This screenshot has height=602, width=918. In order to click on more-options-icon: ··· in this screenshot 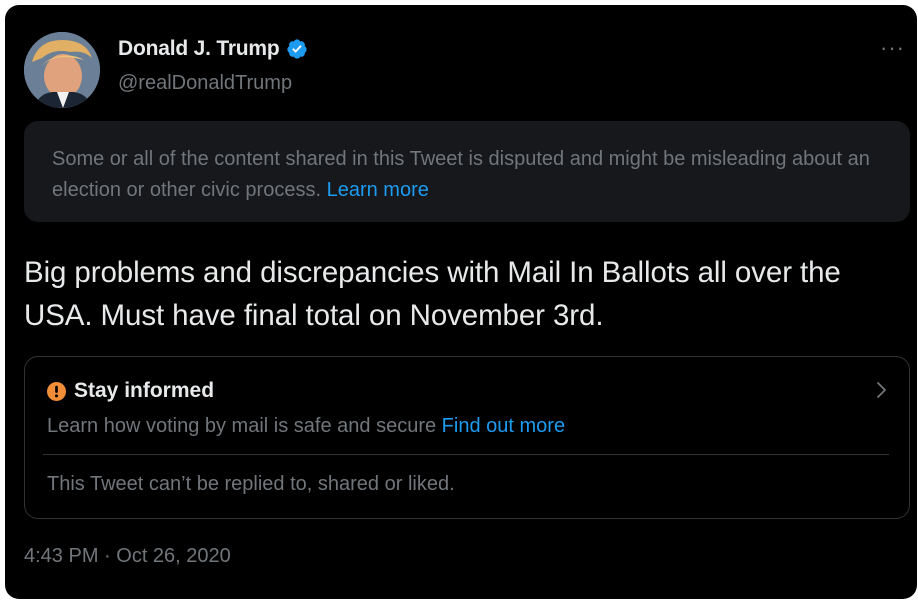, I will do `click(892, 48)`.